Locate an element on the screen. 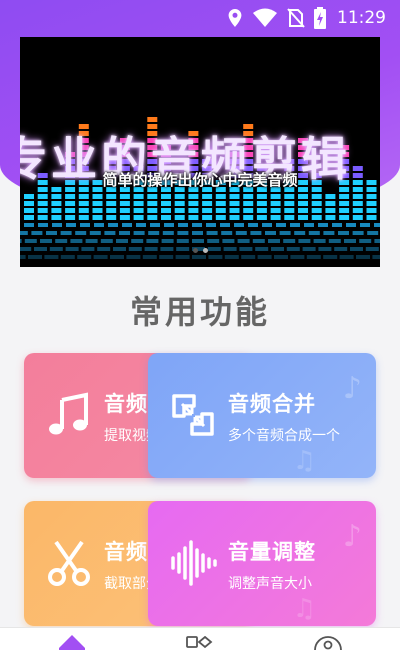 This screenshot has height=650, width=400. profile-icon is located at coordinates (328, 643).